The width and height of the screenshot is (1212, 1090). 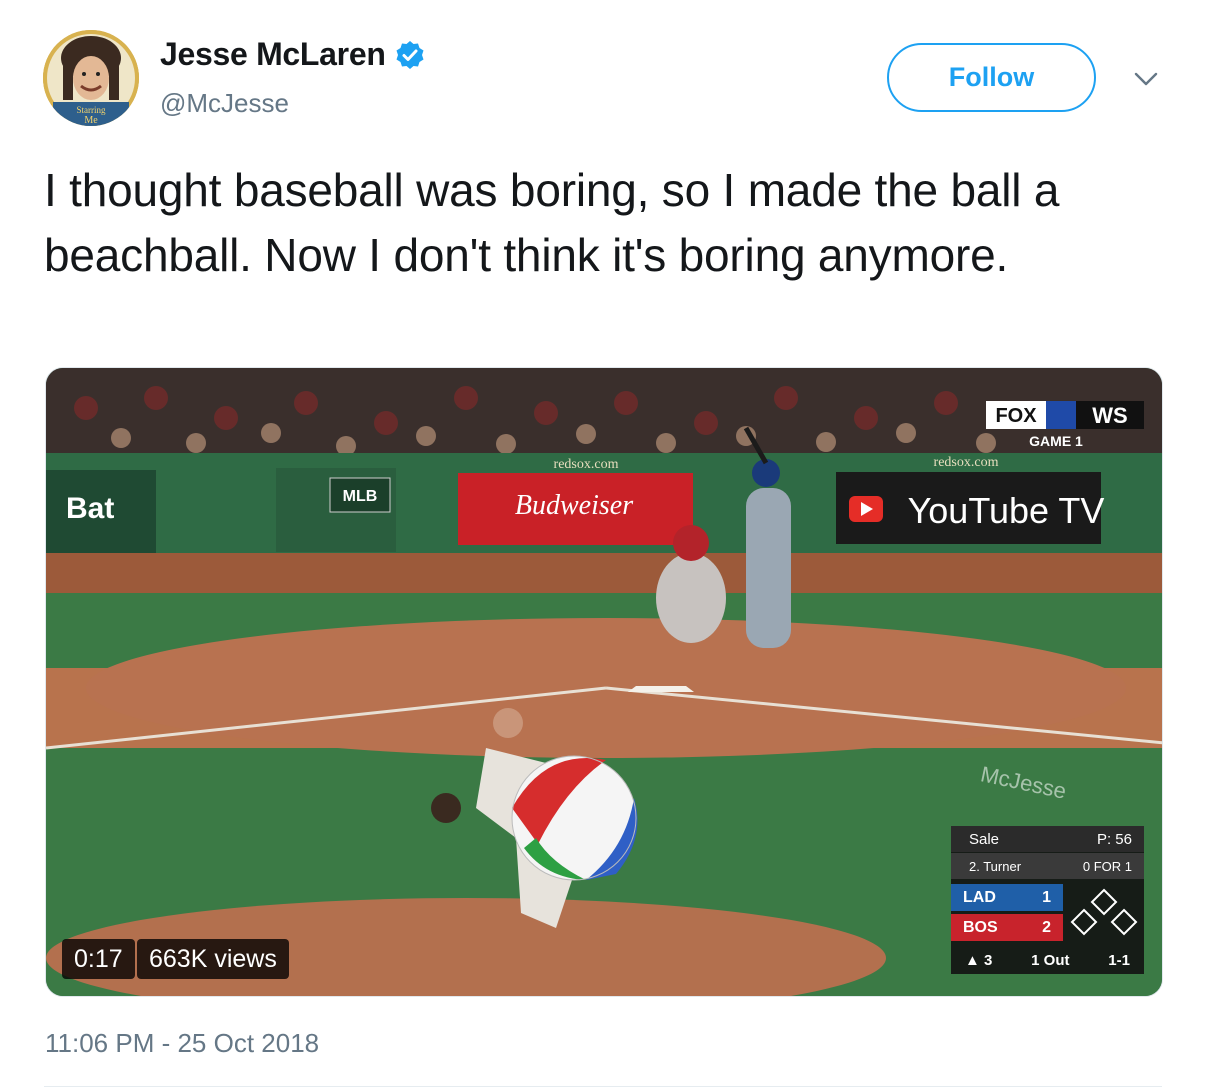 I want to click on video-views: 663K views, so click(x=213, y=959).